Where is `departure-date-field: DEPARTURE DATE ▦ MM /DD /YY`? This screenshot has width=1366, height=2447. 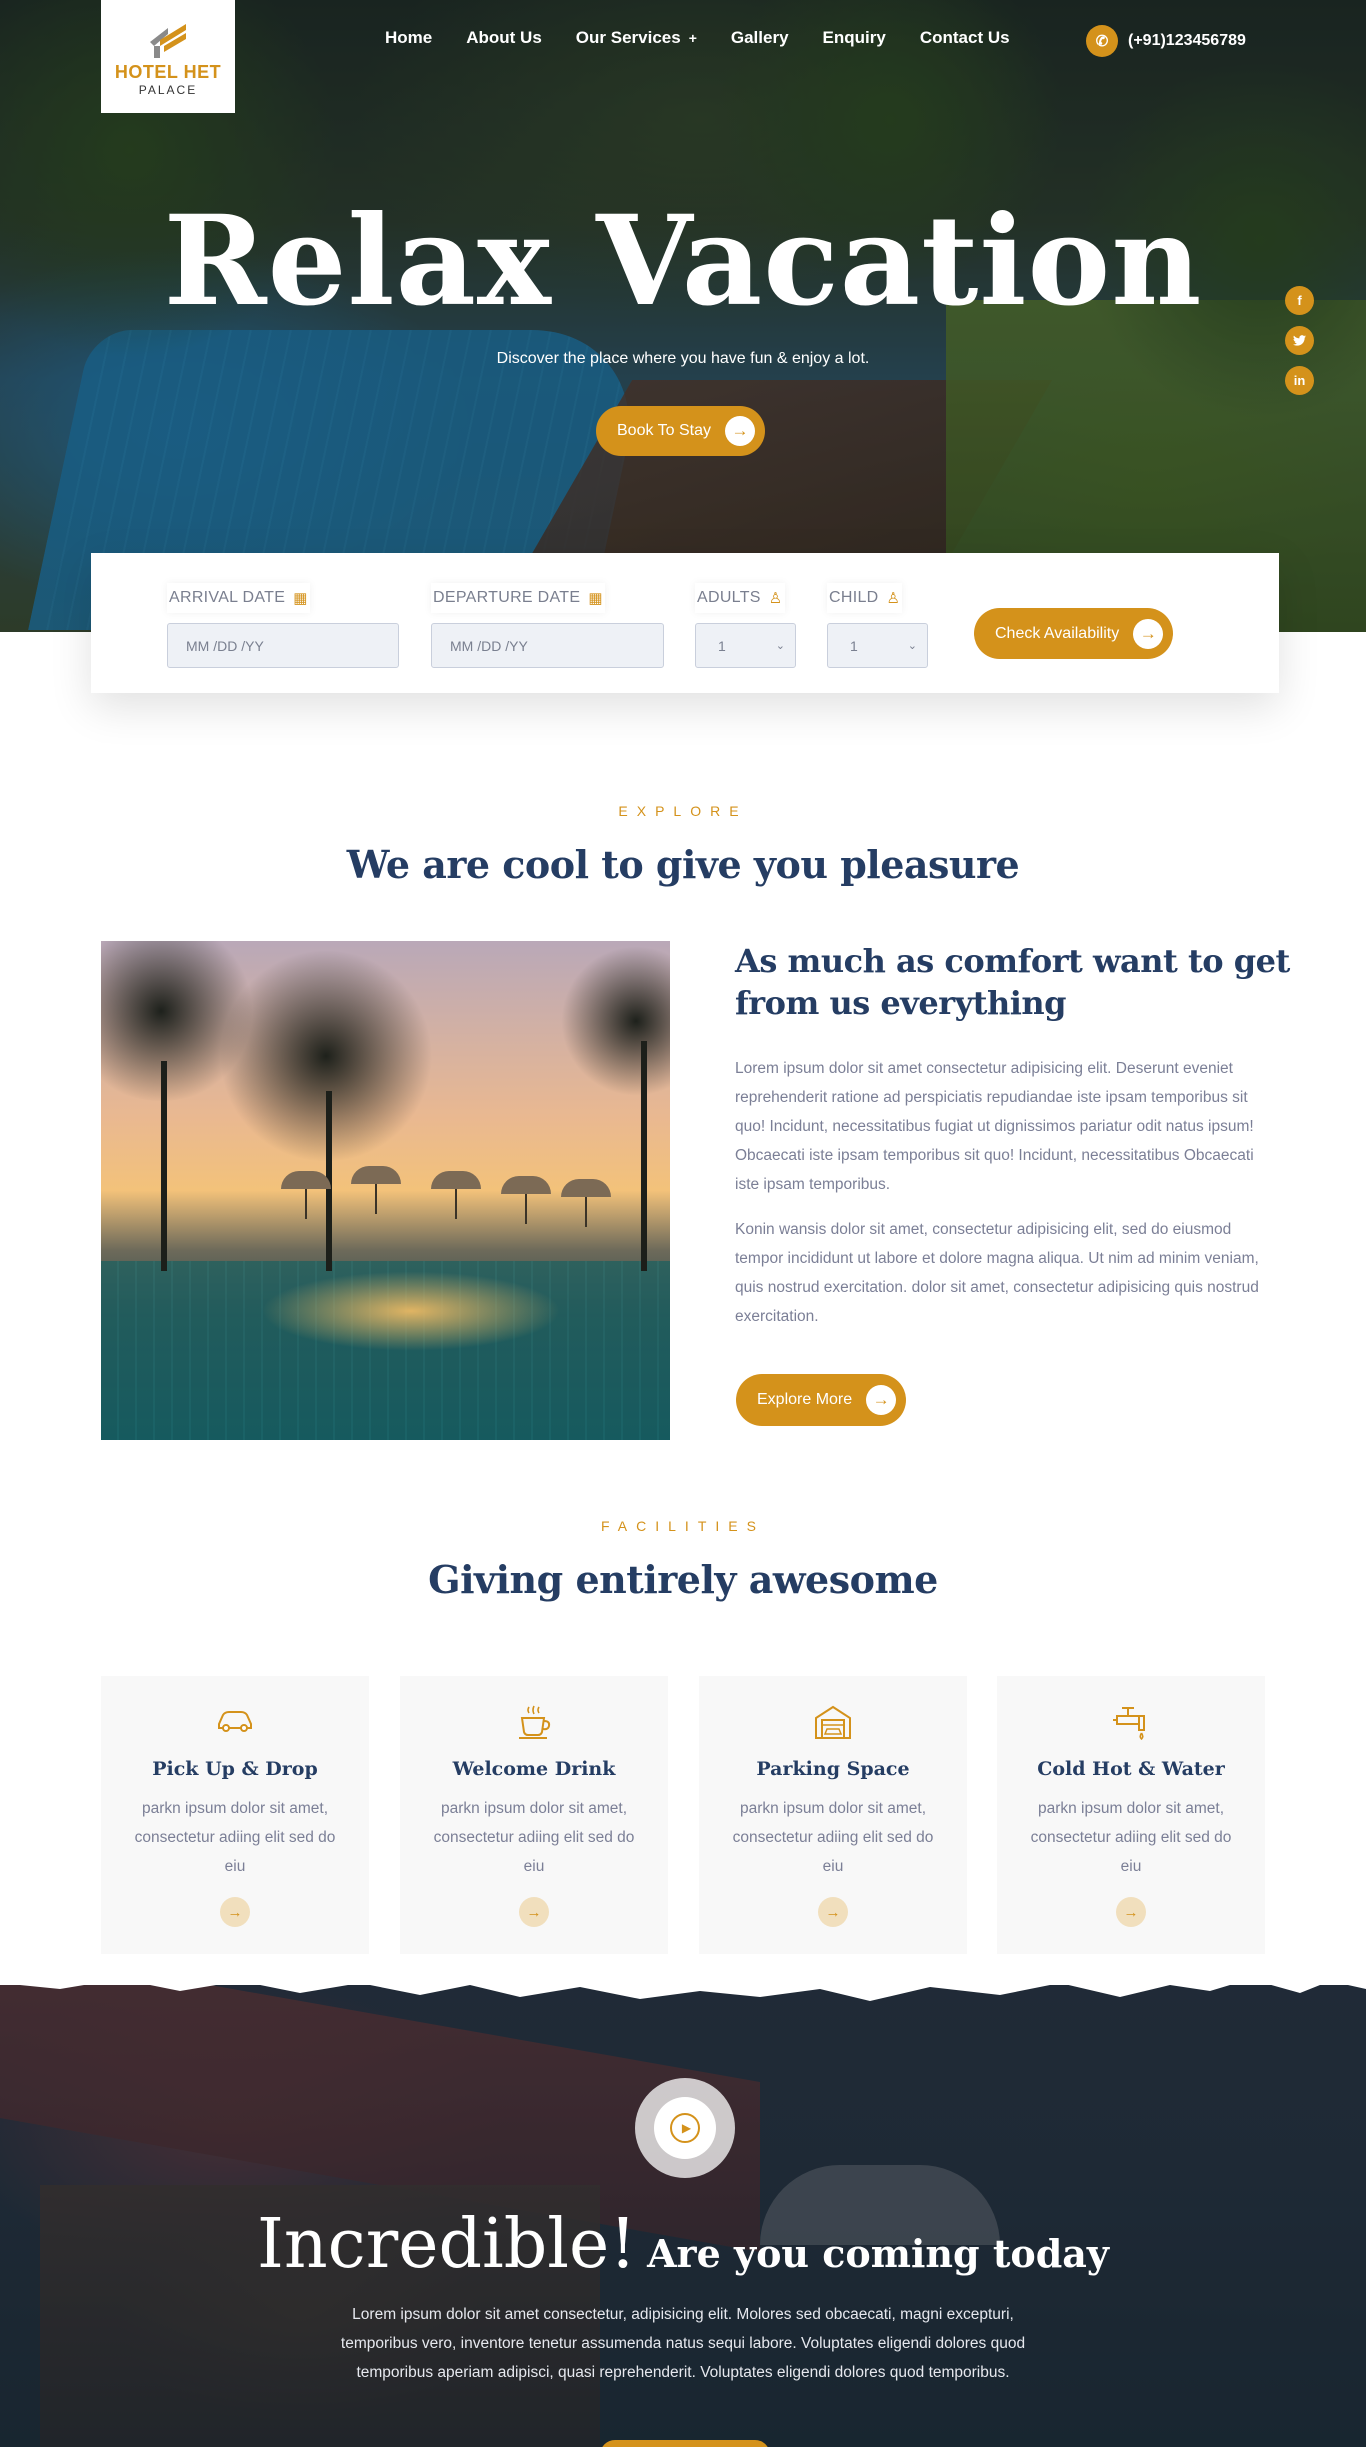
departure-date-field: DEPARTURE DATE ▦ MM /DD /YY is located at coordinates (547, 625).